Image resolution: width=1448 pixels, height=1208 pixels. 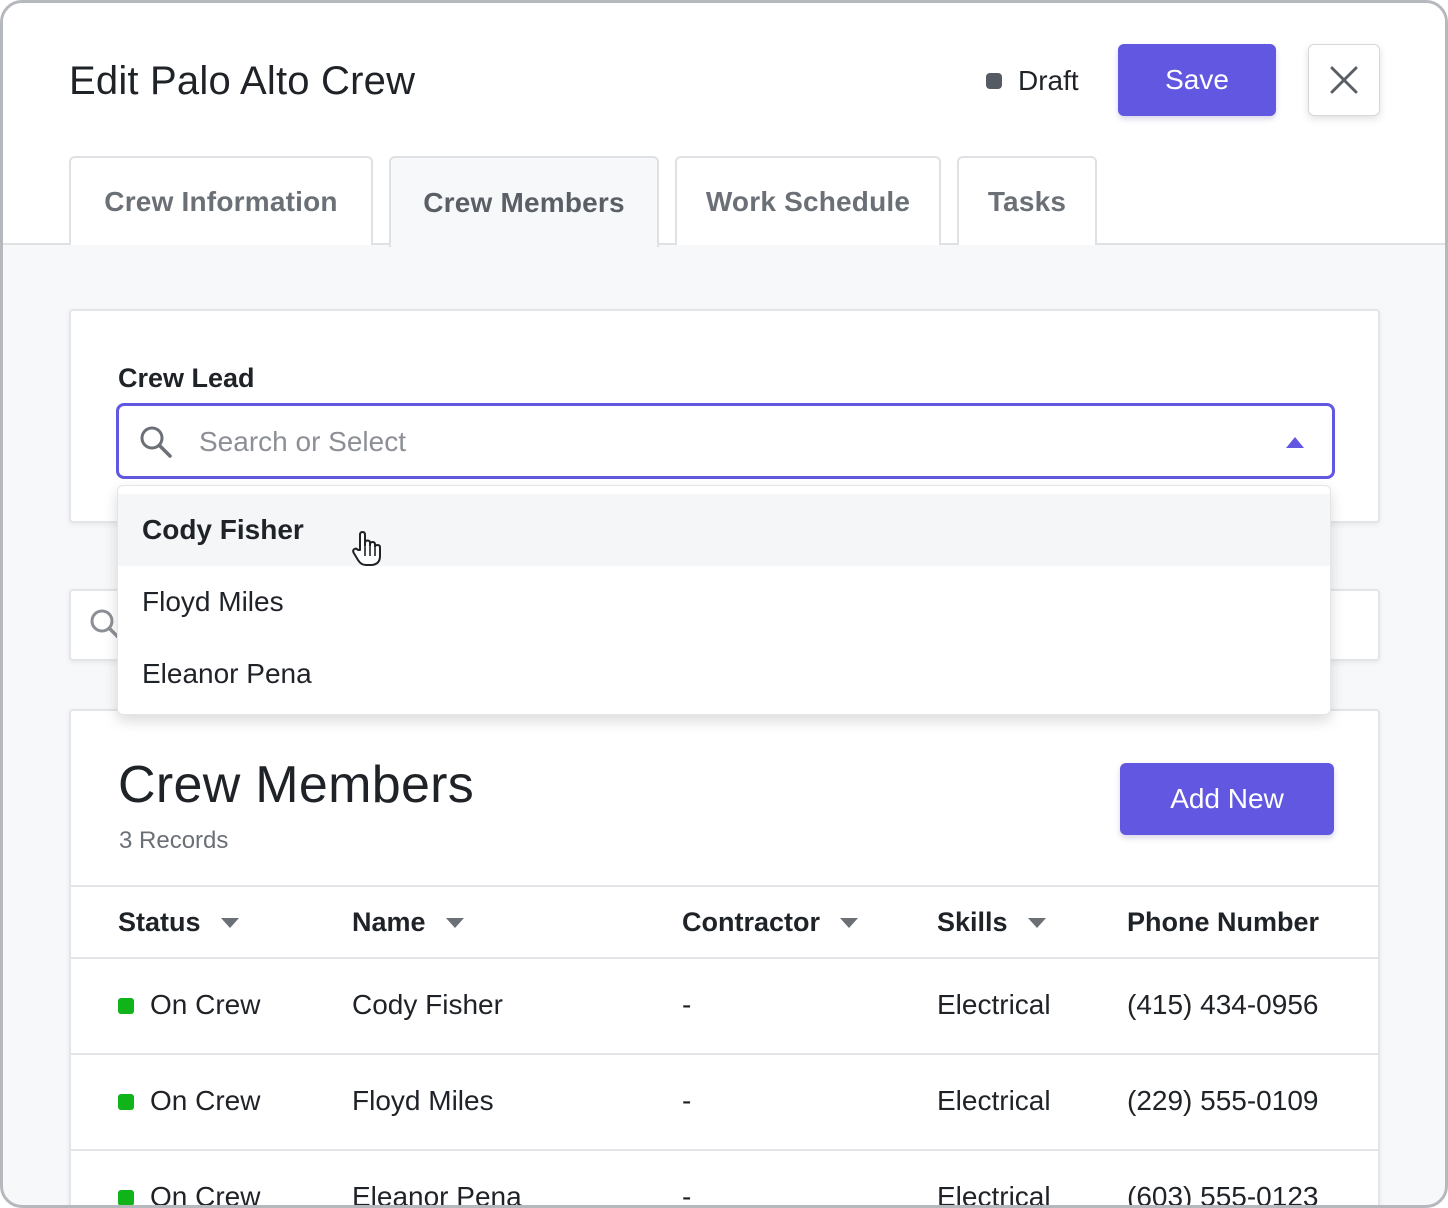 What do you see at coordinates (994, 81) in the screenshot?
I see `draft-status-dot` at bounding box center [994, 81].